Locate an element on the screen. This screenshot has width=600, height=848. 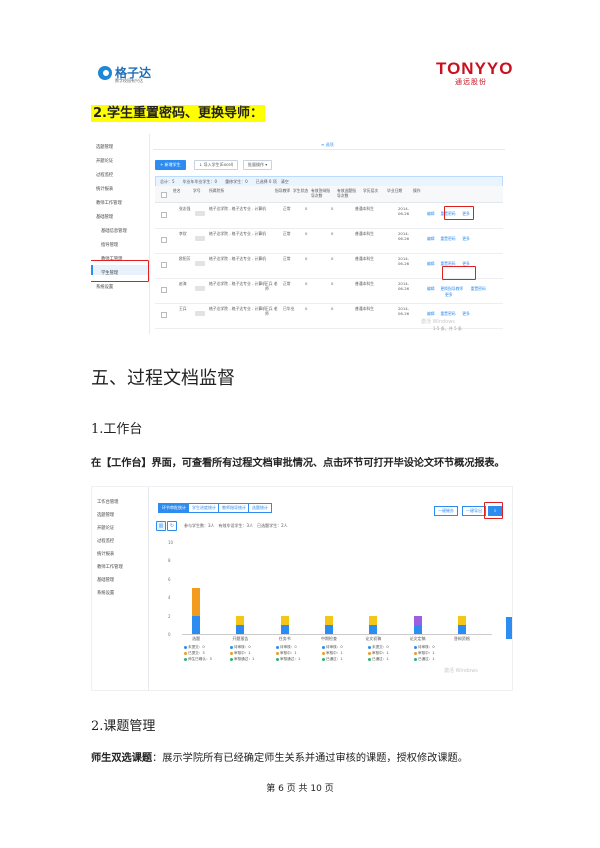
row-status: 已毕业 is located at coordinates (289, 308).